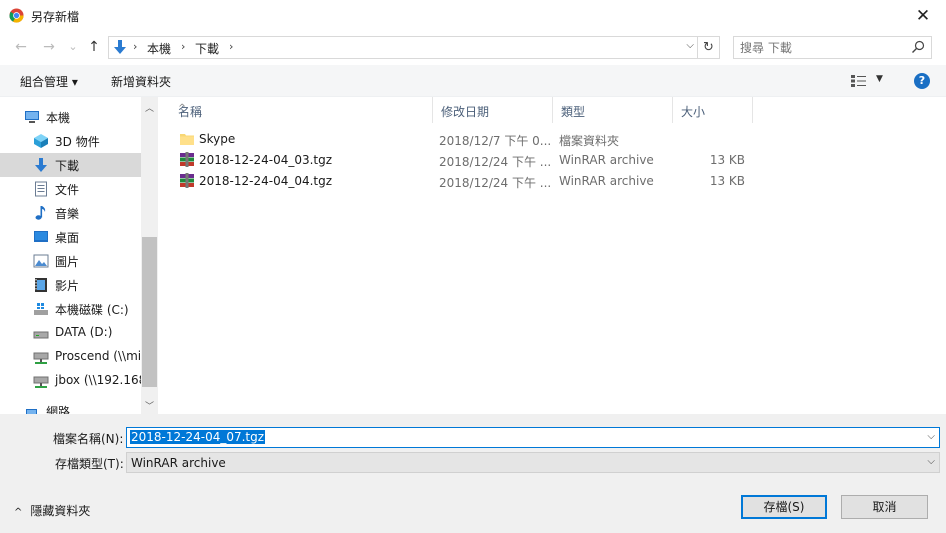  I want to click on cancel-button: 取消, so click(884, 507).